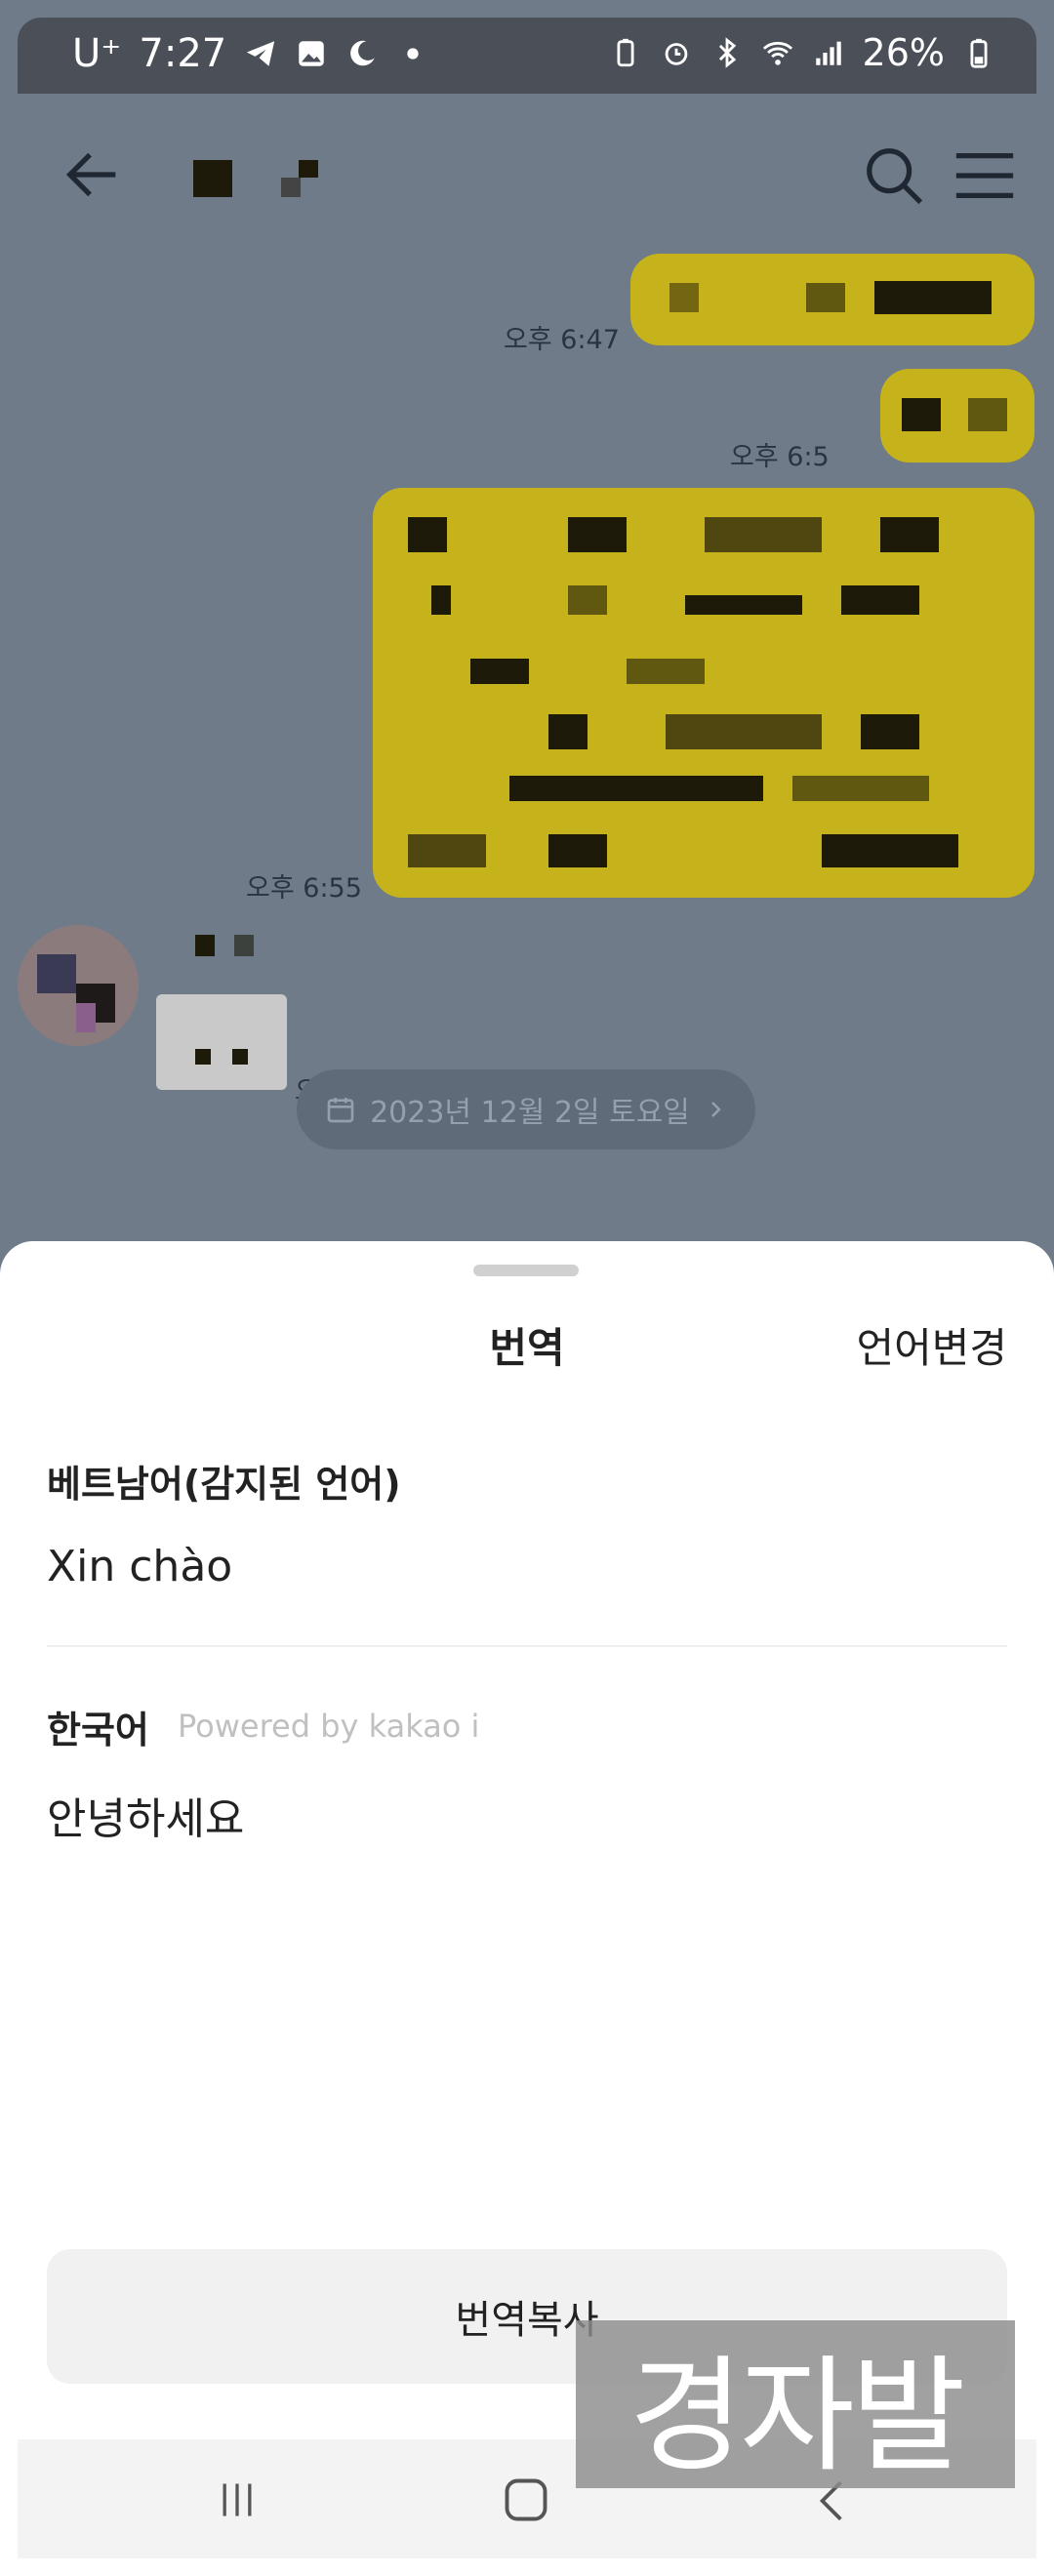 The height and width of the screenshot is (2576, 1054). What do you see at coordinates (526, 2500) in the screenshot?
I see `home-icon` at bounding box center [526, 2500].